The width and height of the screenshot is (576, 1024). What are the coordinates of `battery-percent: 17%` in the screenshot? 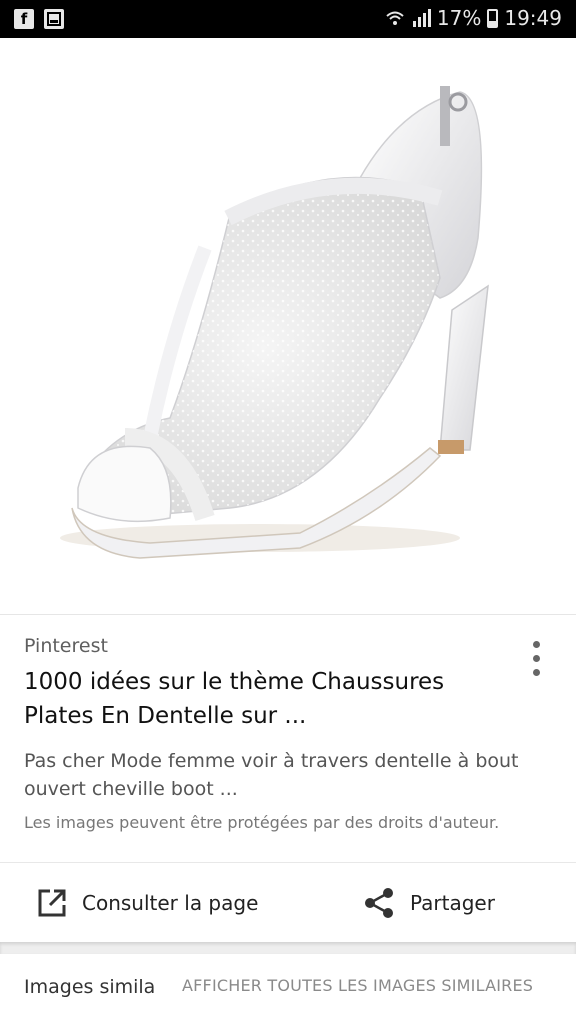 It's located at (459, 18).